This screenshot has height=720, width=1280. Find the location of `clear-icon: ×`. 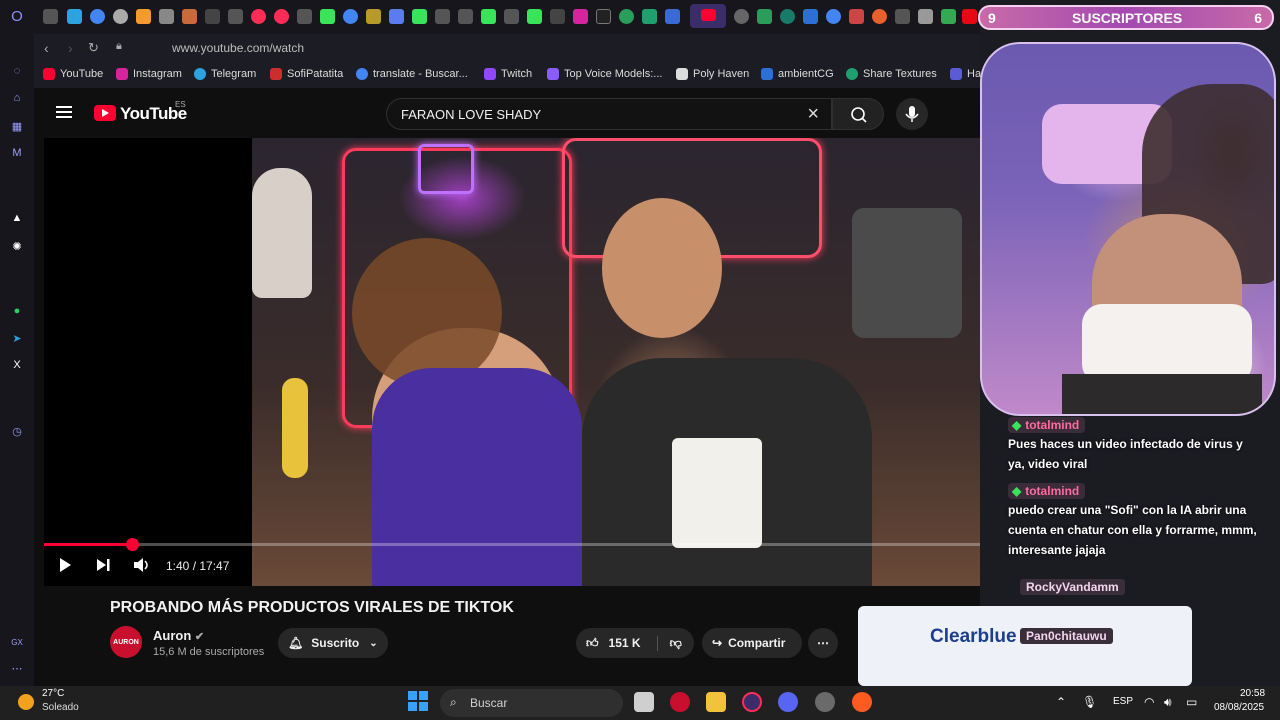

clear-icon: × is located at coordinates (813, 114).